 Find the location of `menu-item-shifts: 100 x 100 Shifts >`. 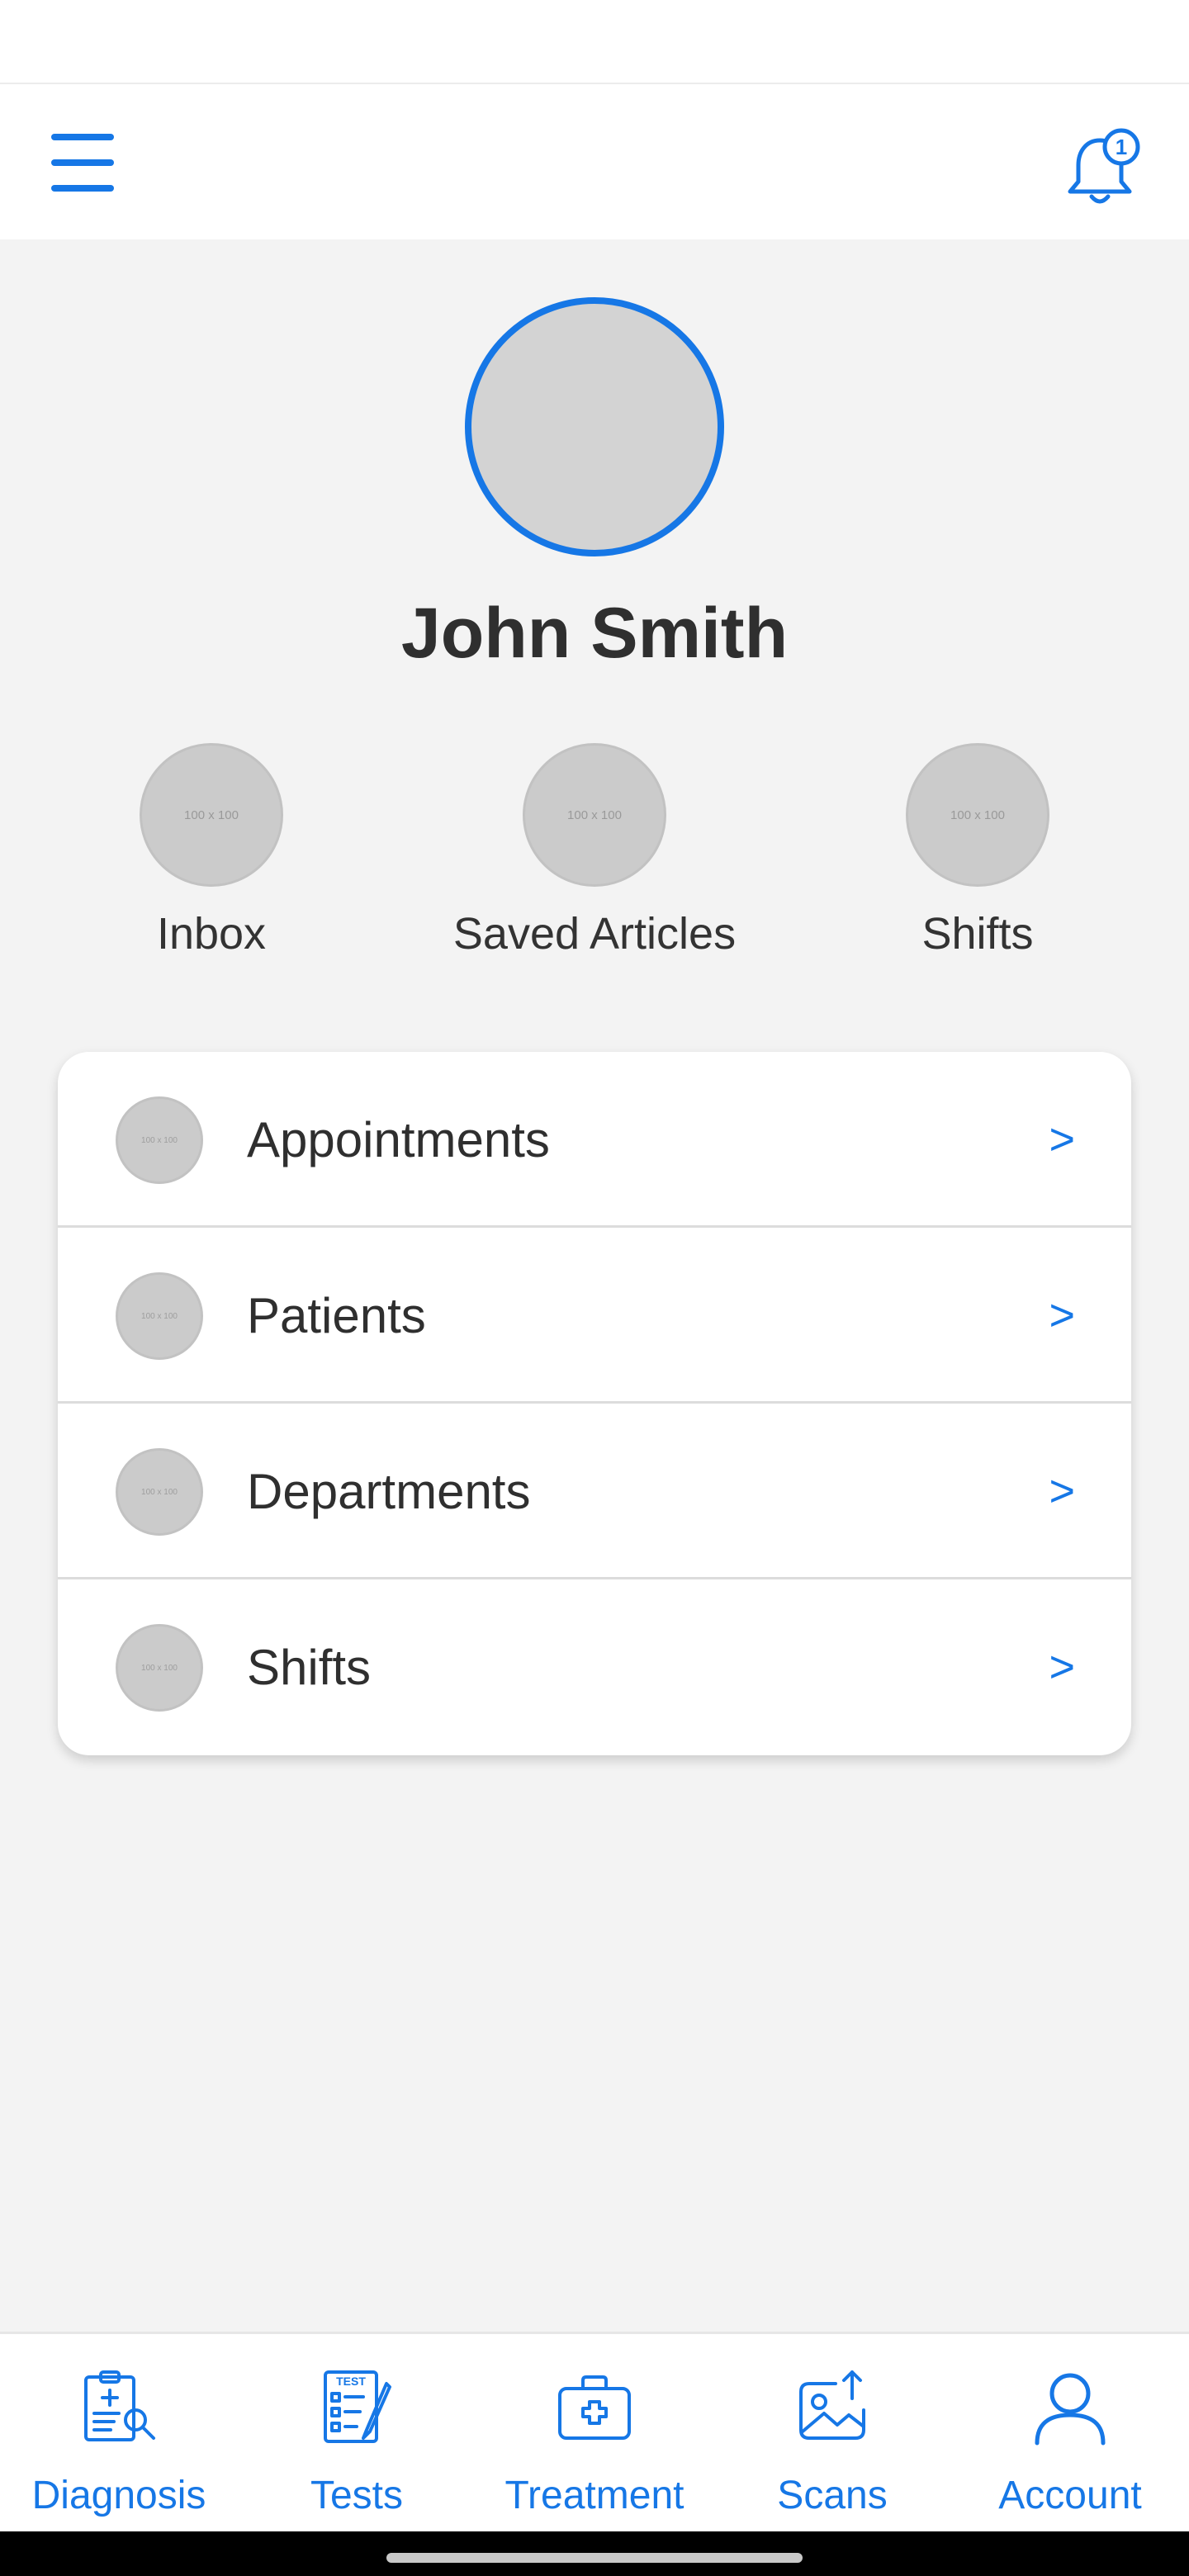

menu-item-shifts: 100 x 100 Shifts > is located at coordinates (594, 1667).